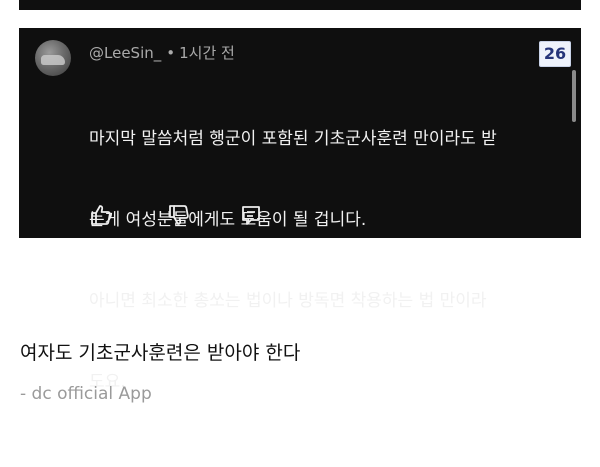  Describe the element at coordinates (53, 58) in the screenshot. I see `avatar` at that location.